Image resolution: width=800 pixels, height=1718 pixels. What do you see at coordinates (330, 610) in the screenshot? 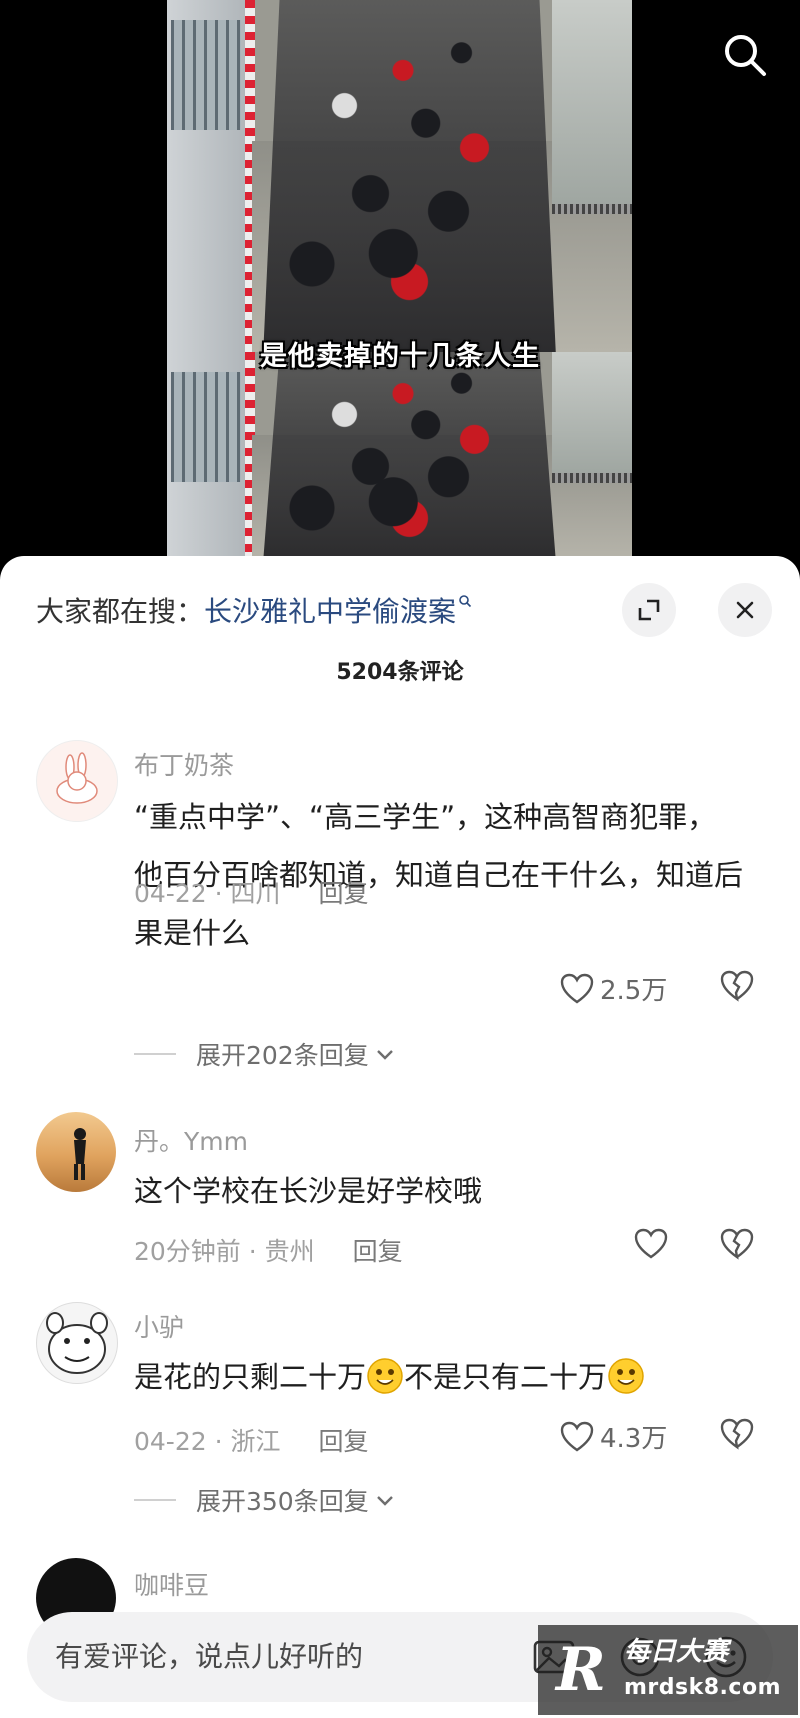
I see `trending-link: 长沙雅礼中学偷渡案` at bounding box center [330, 610].